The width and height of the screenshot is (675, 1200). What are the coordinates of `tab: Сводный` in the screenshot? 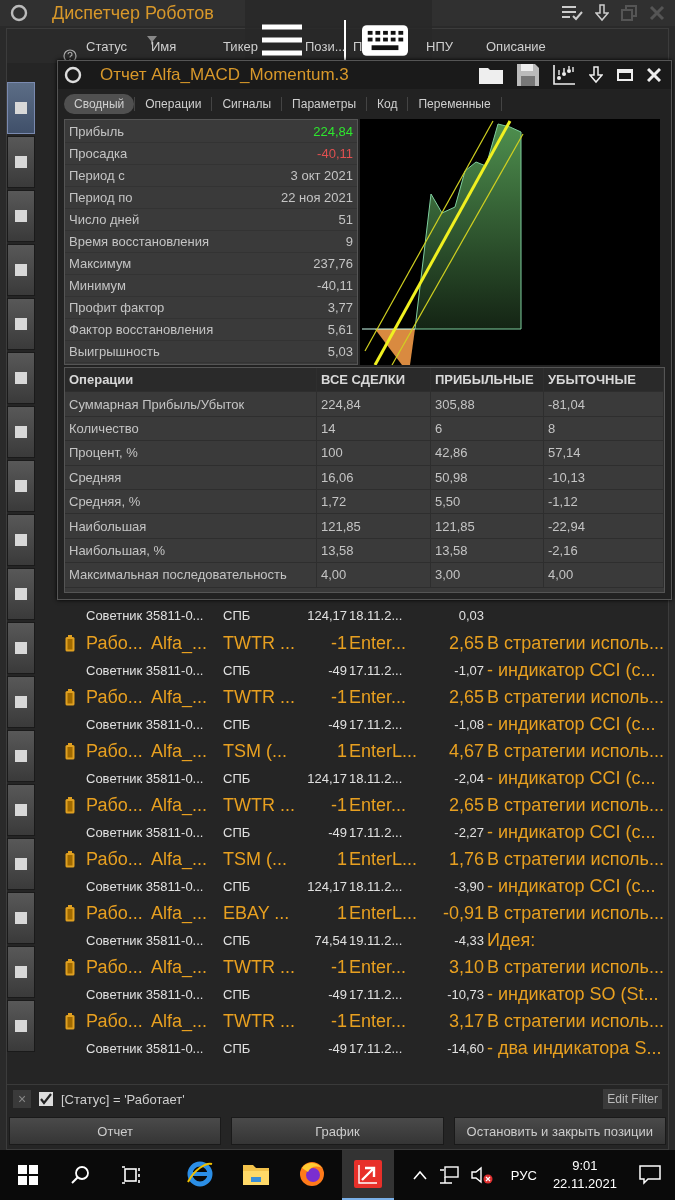 It's located at (99, 104).